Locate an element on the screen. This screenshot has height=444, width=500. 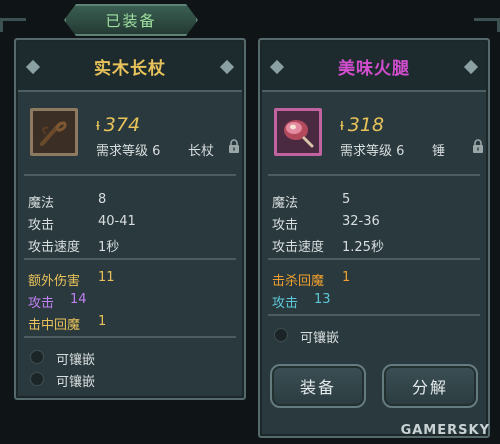
stat-value: 40-41 is located at coordinates (117, 221).